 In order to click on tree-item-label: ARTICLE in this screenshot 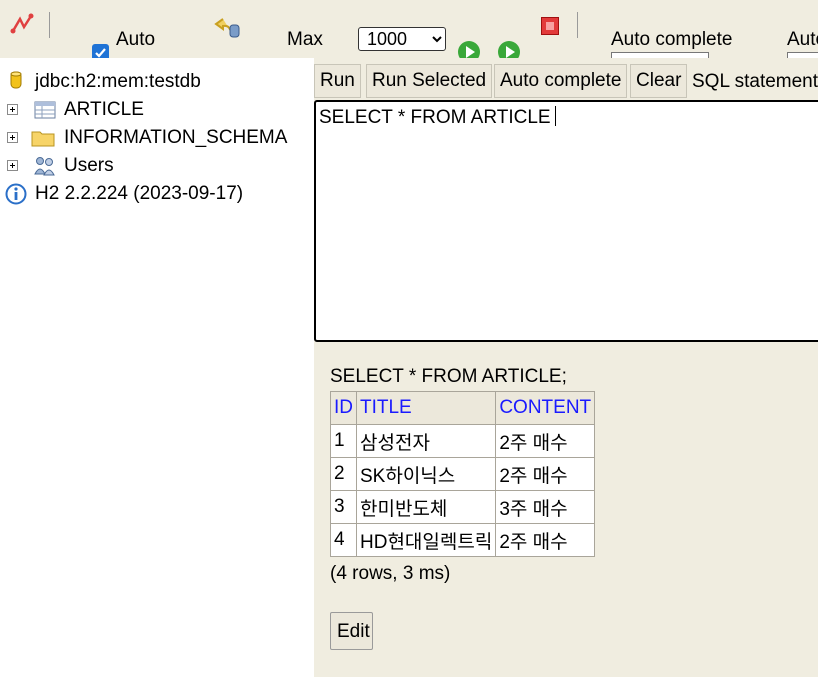, I will do `click(104, 109)`.